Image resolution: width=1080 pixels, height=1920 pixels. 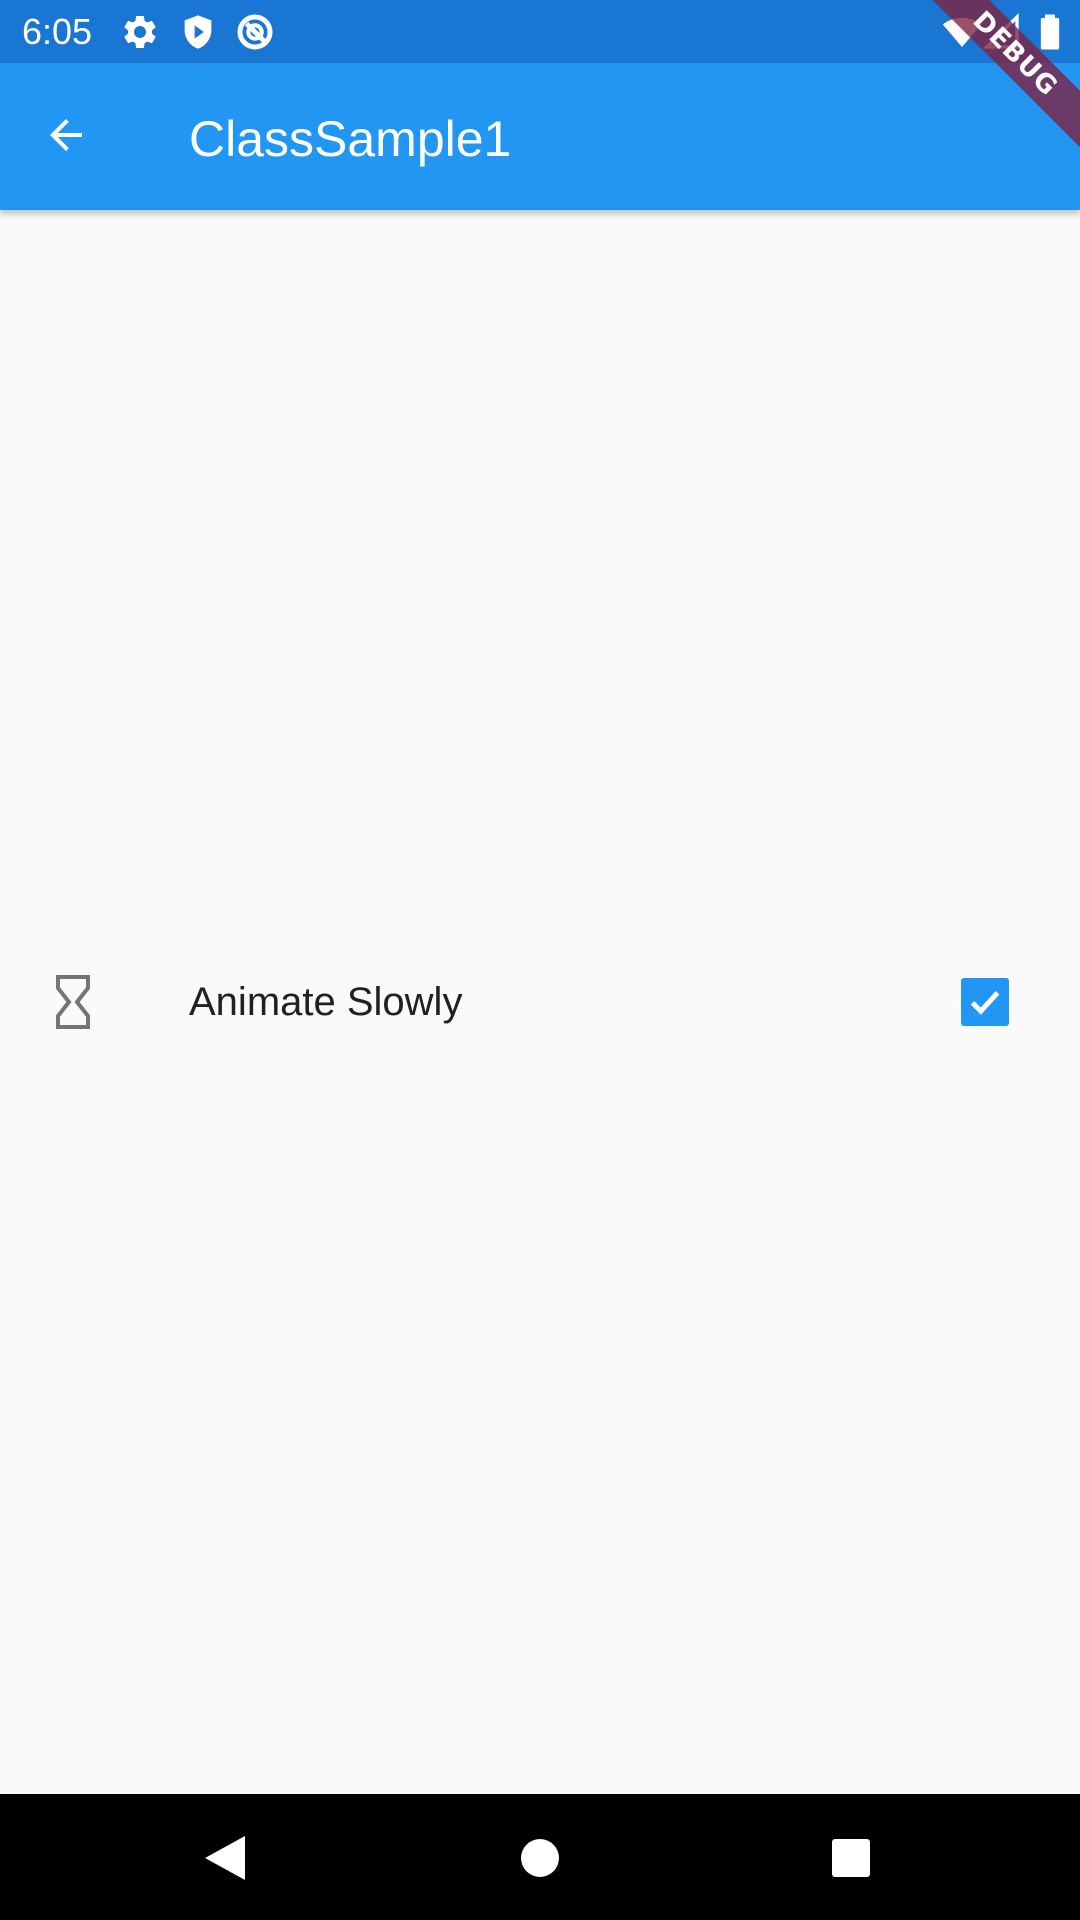 What do you see at coordinates (255, 32) in the screenshot?
I see `circle-slash-icon` at bounding box center [255, 32].